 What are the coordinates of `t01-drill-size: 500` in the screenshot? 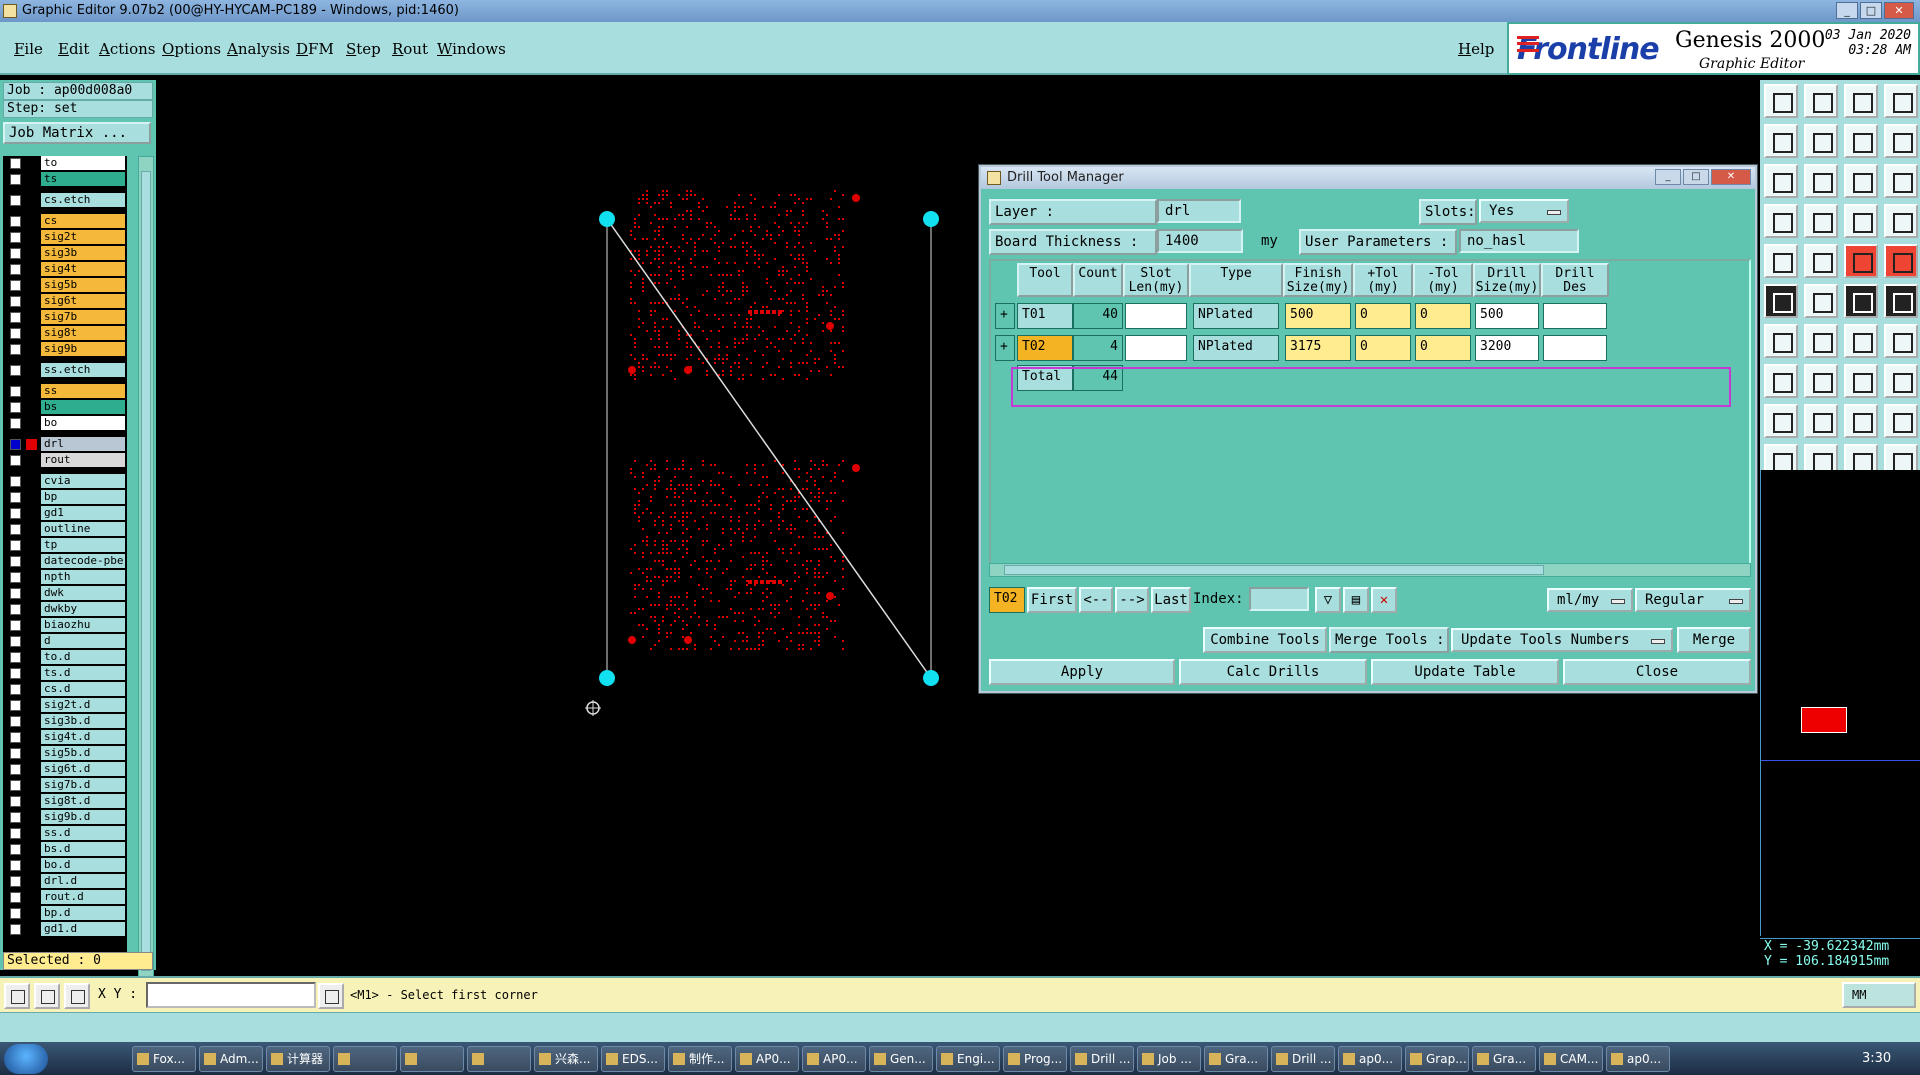 It's located at (1507, 316).